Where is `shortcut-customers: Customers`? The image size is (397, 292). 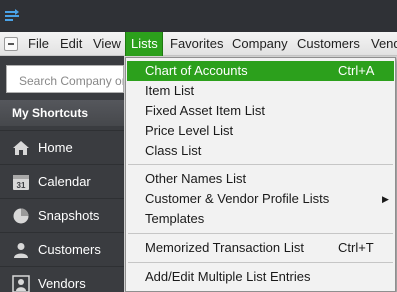
shortcut-customers: Customers is located at coordinates (62, 249).